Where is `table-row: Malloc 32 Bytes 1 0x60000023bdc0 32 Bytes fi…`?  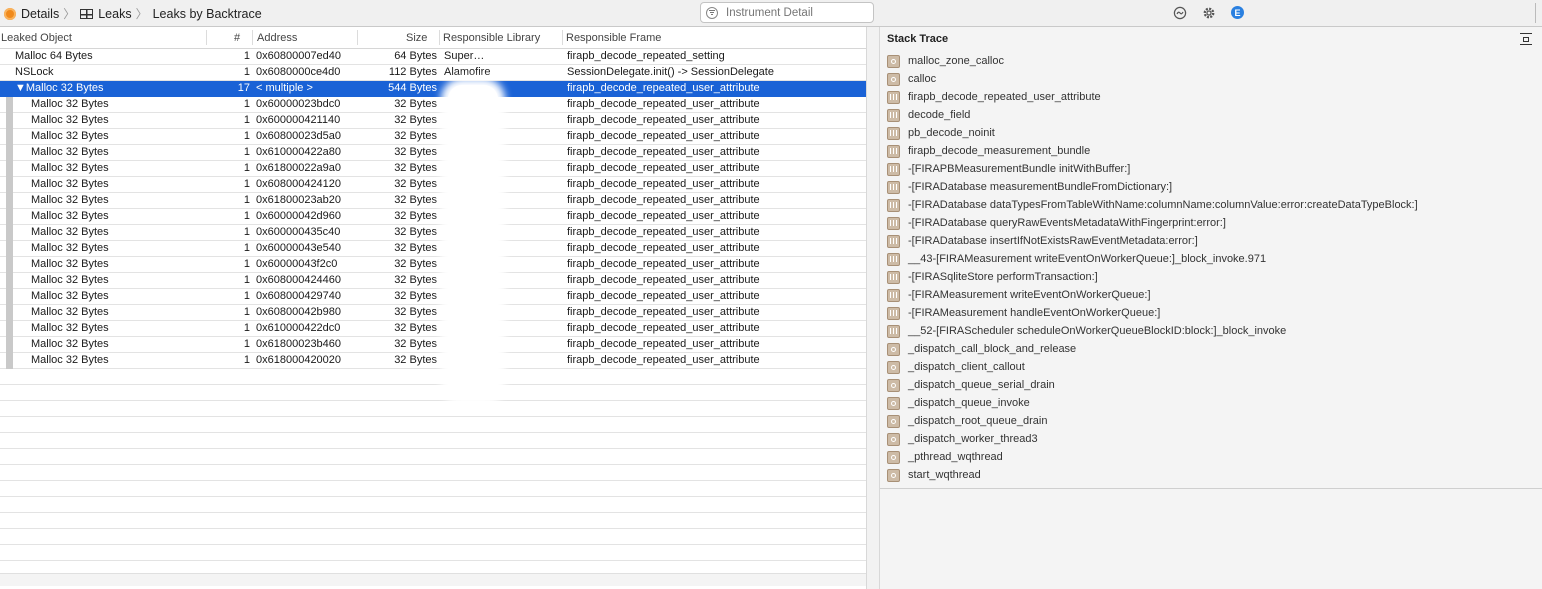
table-row: Malloc 32 Bytes 1 0x60000023bdc0 32 Bytes fi… is located at coordinates (433, 105).